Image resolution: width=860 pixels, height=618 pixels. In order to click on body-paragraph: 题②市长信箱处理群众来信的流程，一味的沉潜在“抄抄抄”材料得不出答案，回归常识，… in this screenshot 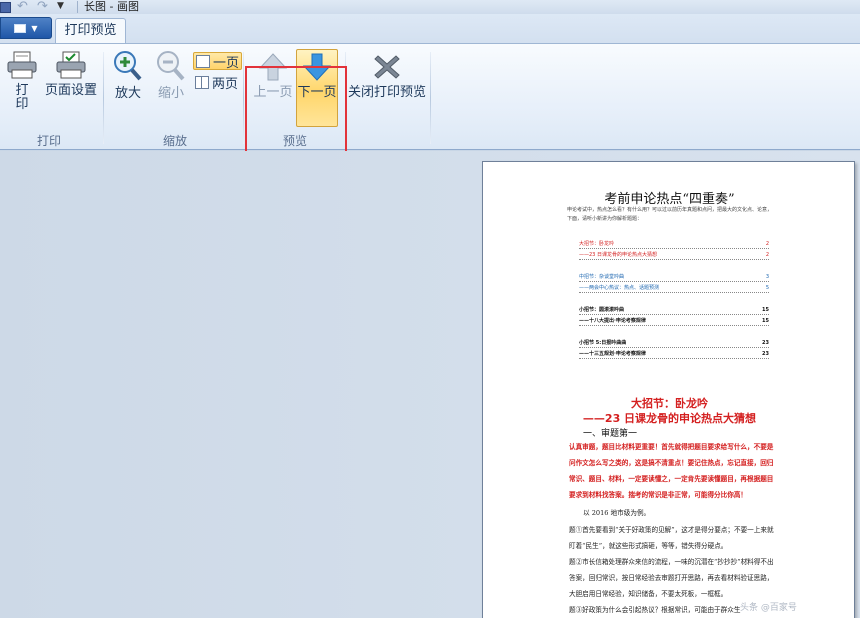, I will do `click(671, 578)`.